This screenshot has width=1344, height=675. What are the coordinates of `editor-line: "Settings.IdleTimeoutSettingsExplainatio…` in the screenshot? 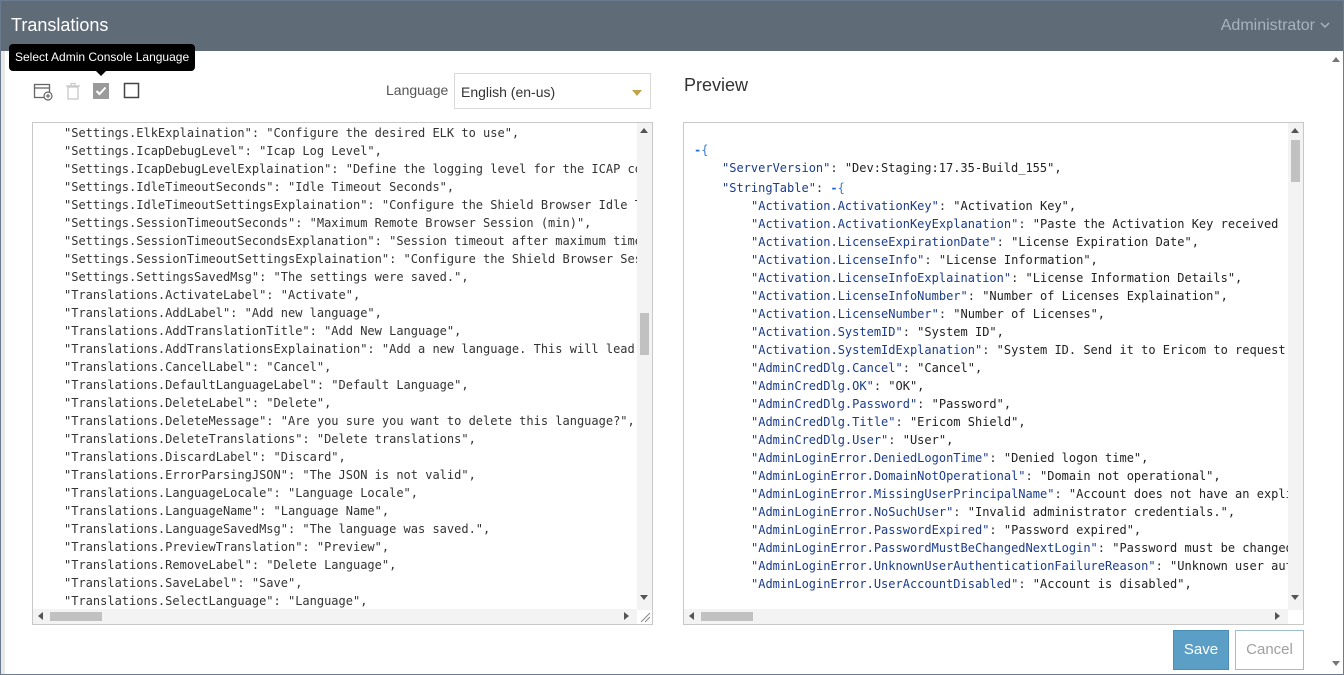 It's located at (353, 205).